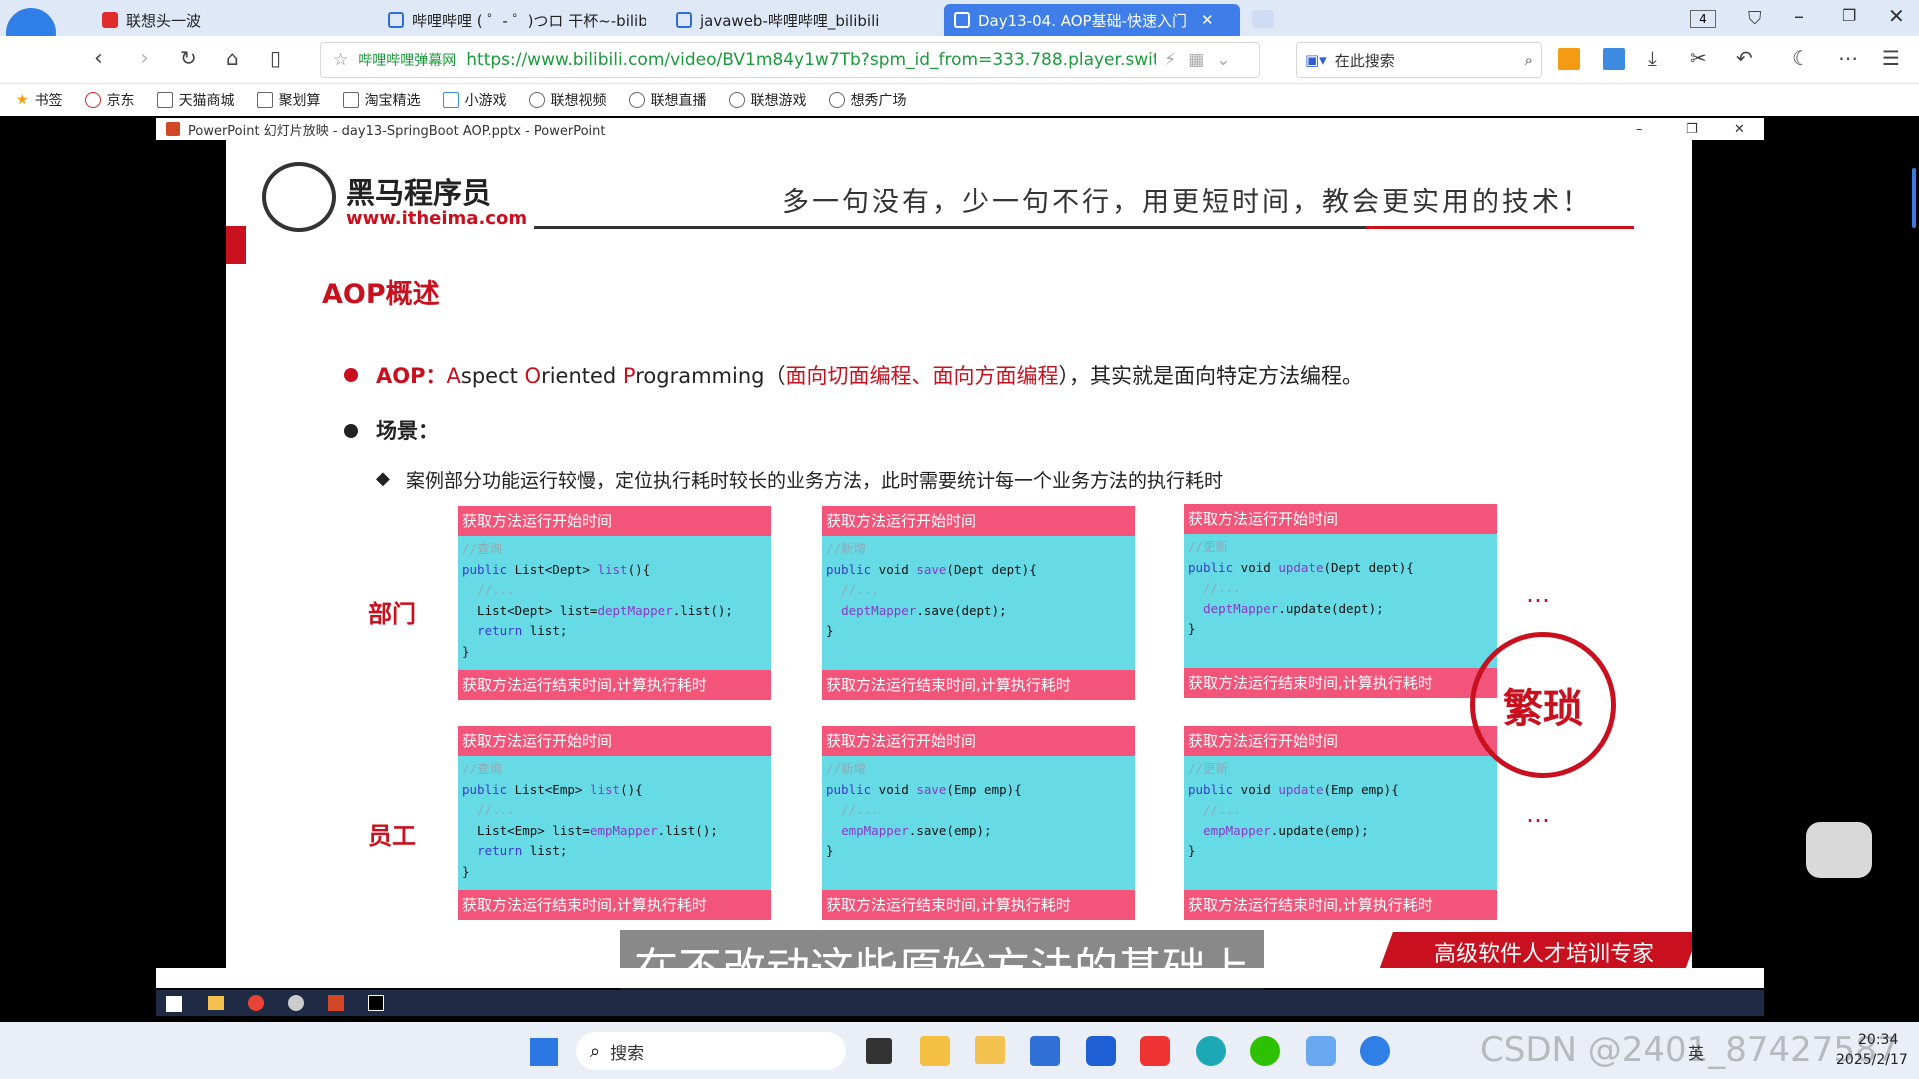  What do you see at coordinates (299, 197) in the screenshot?
I see `logo-icon` at bounding box center [299, 197].